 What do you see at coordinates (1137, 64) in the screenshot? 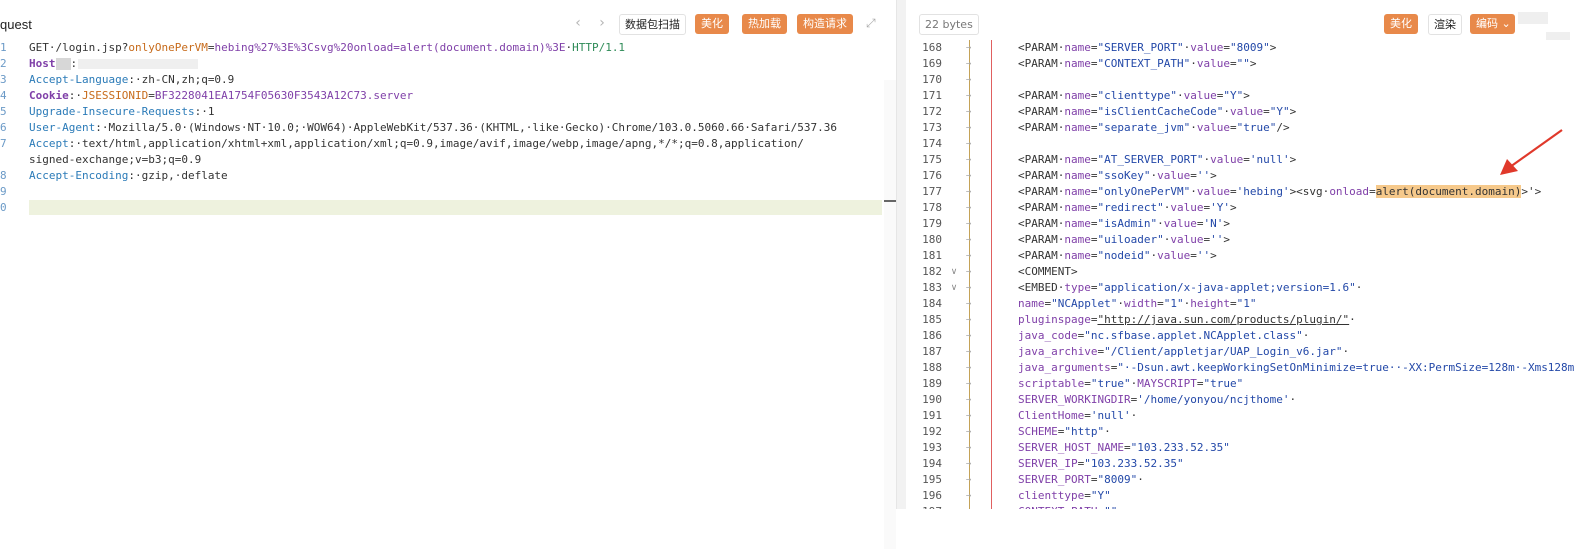
I see `code-text: <PARAM·name="CONTEXT_PATH"·value="">` at bounding box center [1137, 64].